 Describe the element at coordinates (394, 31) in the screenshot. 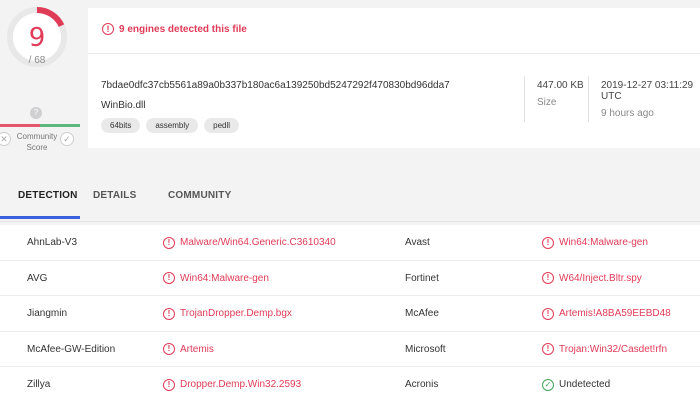

I see `detection-banner: ! 9 engines detected this file` at that location.